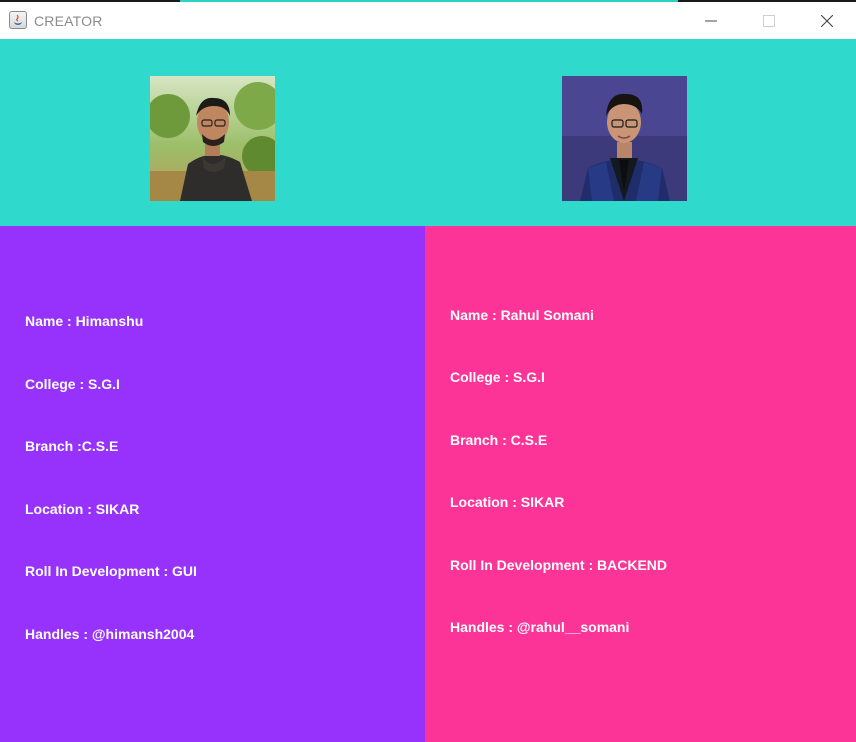  Describe the element at coordinates (84, 321) in the screenshot. I see `creator-name: Name : Himanshu` at that location.